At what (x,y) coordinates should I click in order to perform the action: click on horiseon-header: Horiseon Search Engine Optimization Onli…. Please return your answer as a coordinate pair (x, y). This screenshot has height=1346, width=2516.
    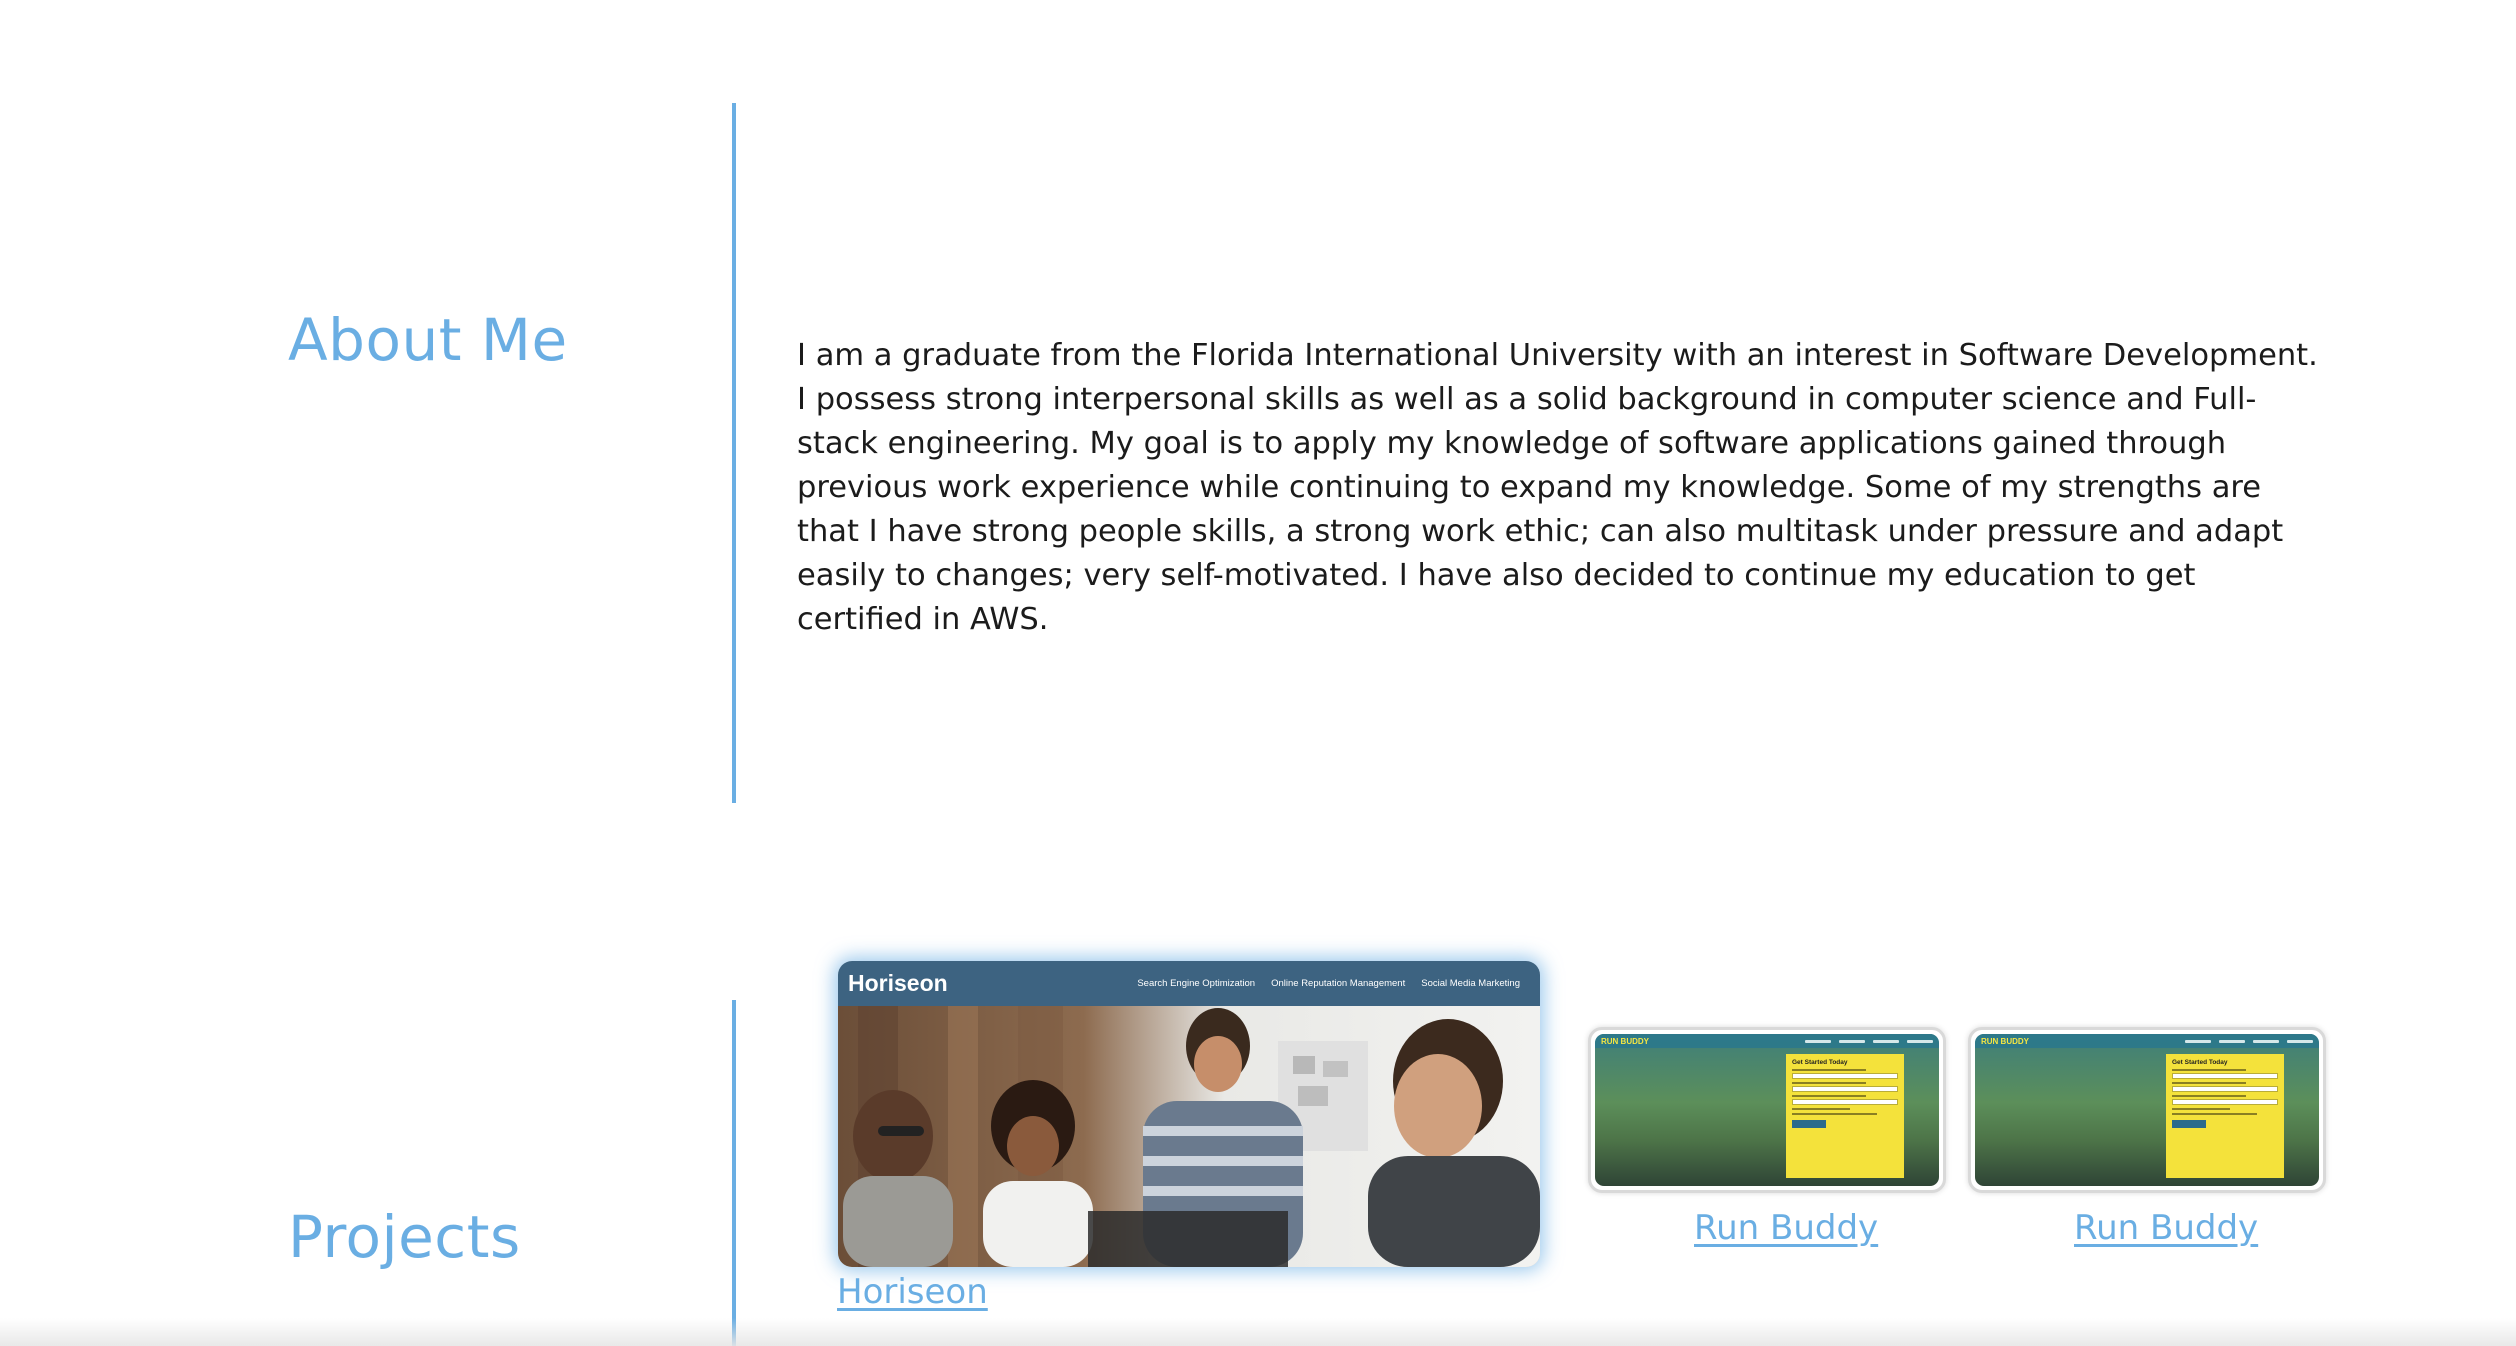
    Looking at the image, I should click on (1189, 983).